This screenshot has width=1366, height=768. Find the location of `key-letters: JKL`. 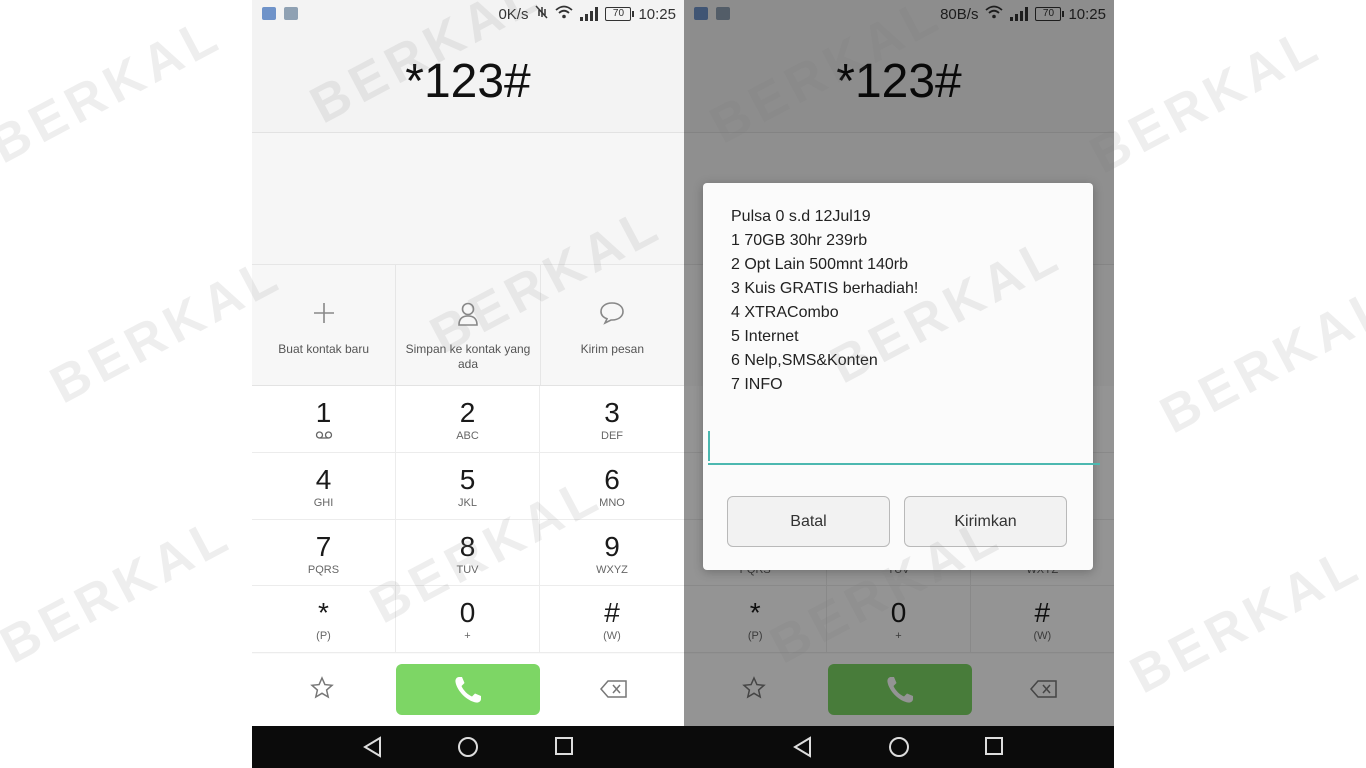

key-letters: JKL is located at coordinates (467, 502).